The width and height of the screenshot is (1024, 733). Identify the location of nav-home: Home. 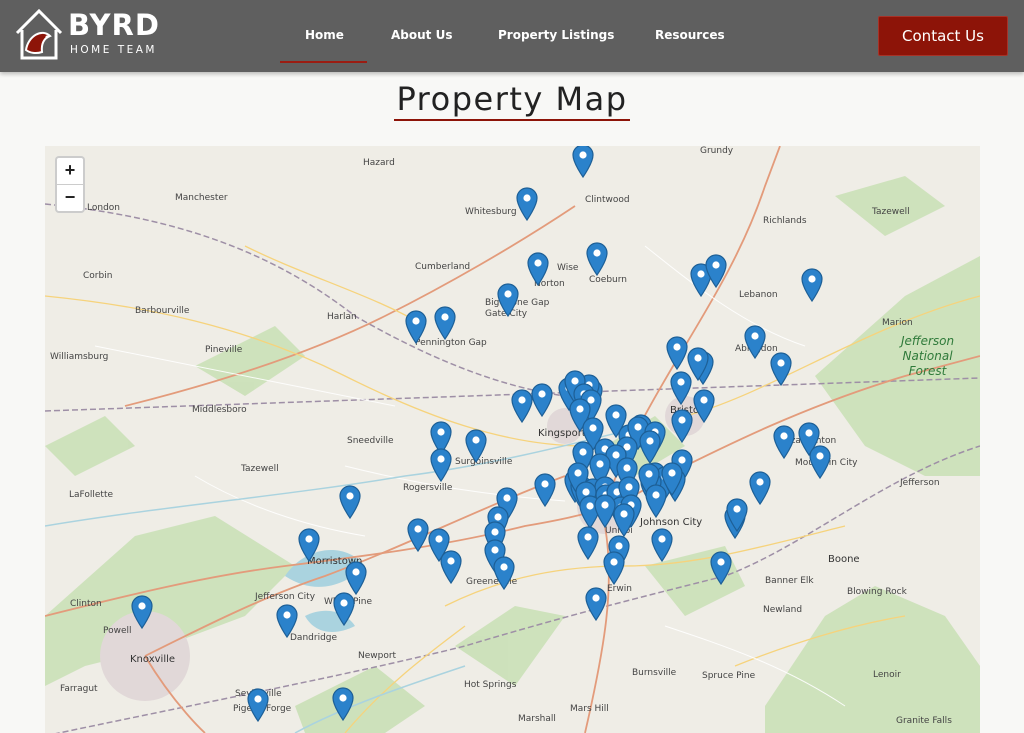
(324, 35).